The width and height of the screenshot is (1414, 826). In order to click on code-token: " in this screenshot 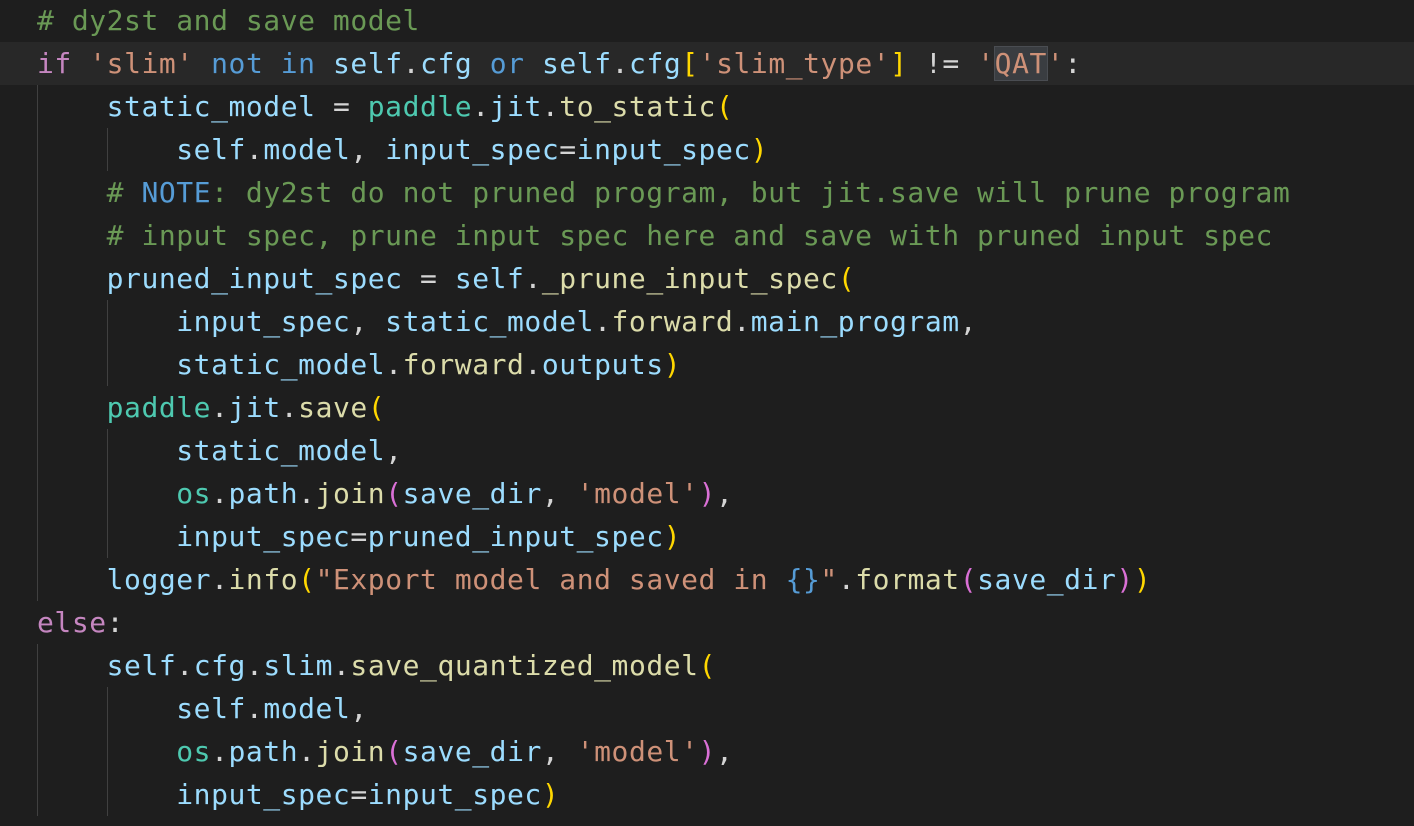, I will do `click(829, 579)`.